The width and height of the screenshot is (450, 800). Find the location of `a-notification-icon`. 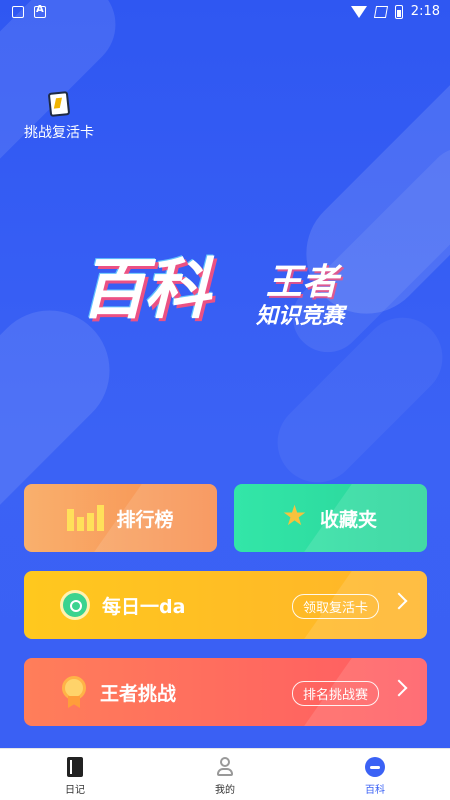

a-notification-icon is located at coordinates (40, 11).